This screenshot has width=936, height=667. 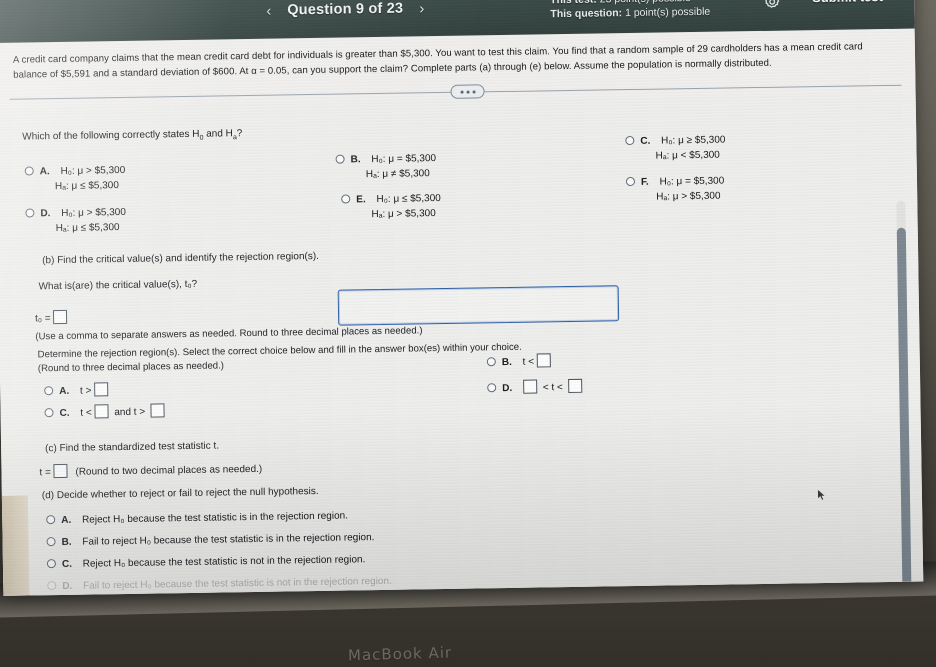 What do you see at coordinates (86, 186) in the screenshot?
I see `option-a-alt: Hₐ: μ ≤ $5,300` at bounding box center [86, 186].